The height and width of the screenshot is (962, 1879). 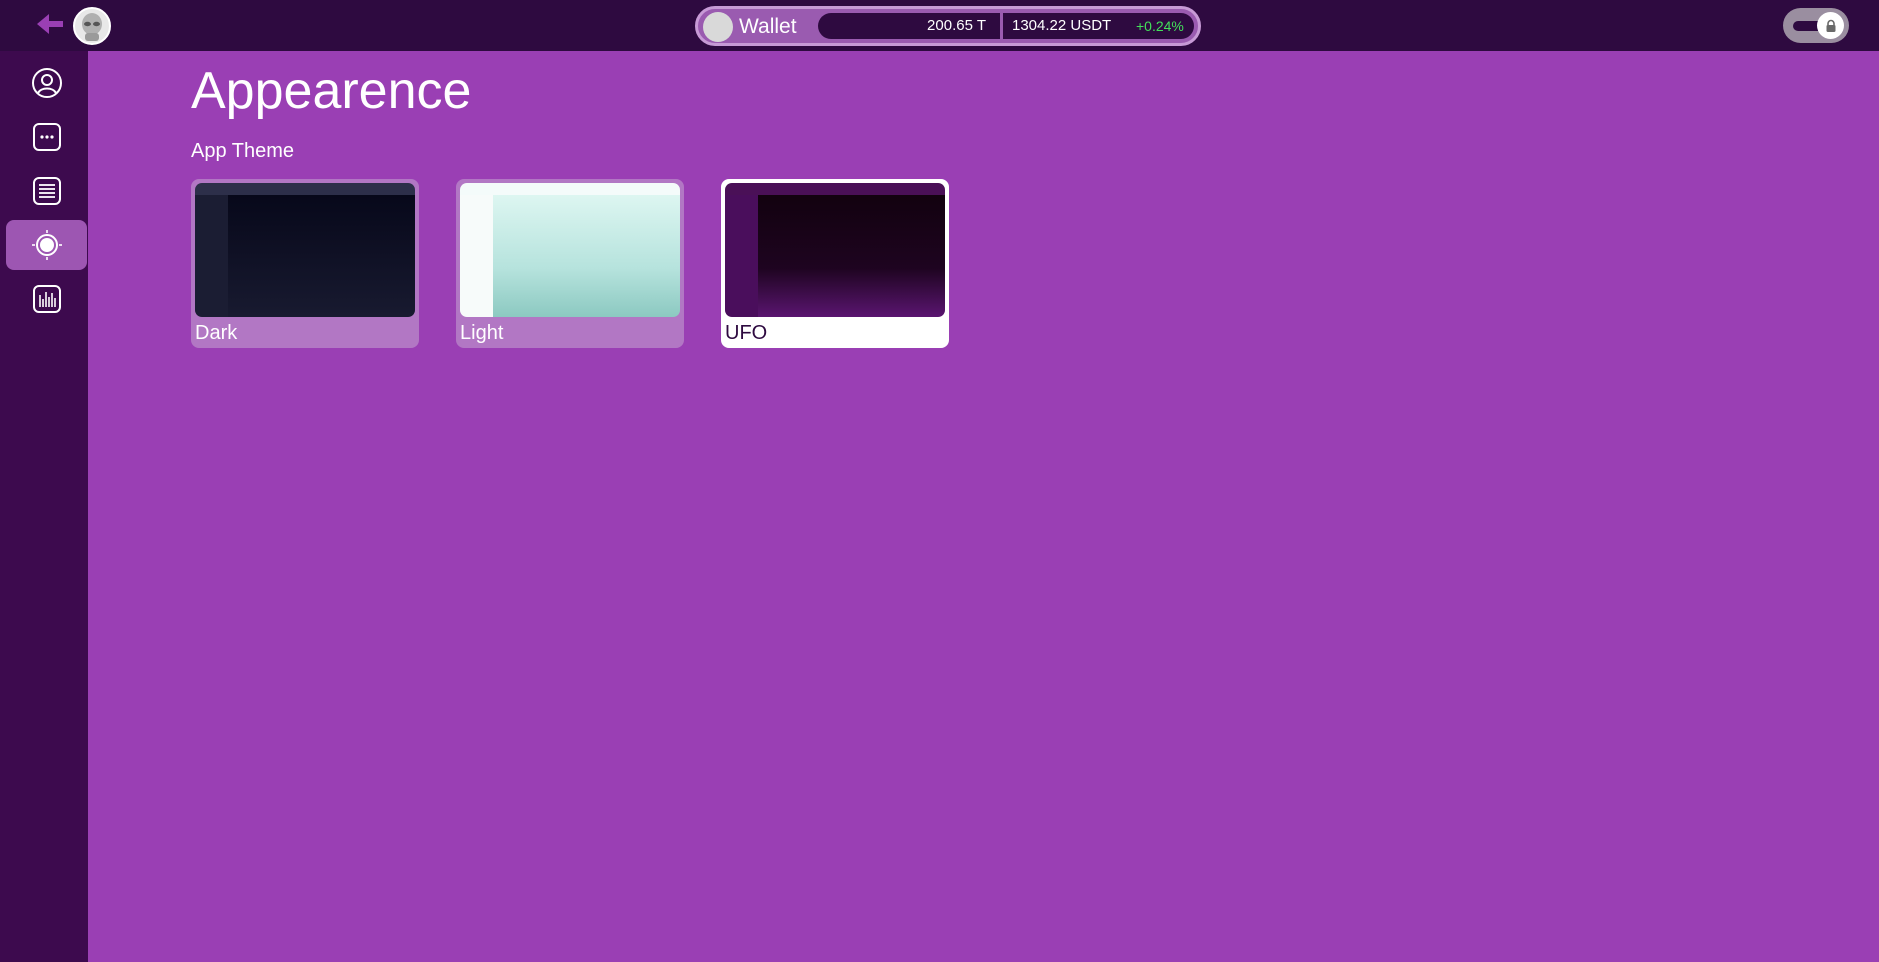 I want to click on sidebar-item-chat, so click(x=46, y=137).